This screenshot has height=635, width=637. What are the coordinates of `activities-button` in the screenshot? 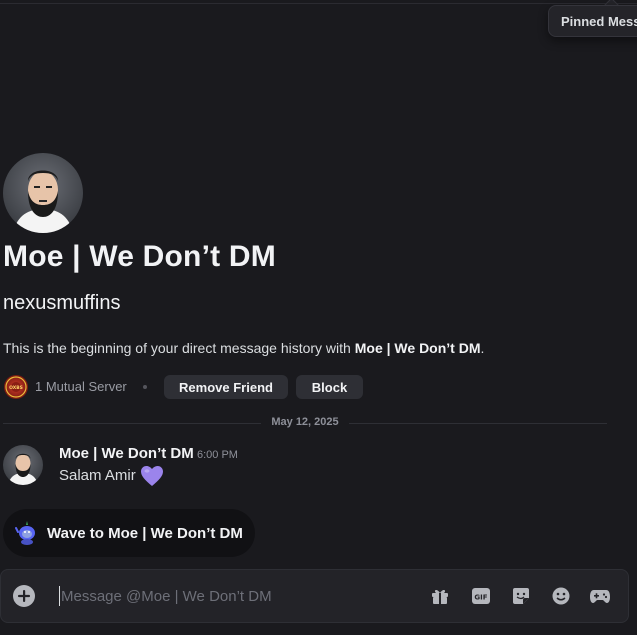 It's located at (600, 596).